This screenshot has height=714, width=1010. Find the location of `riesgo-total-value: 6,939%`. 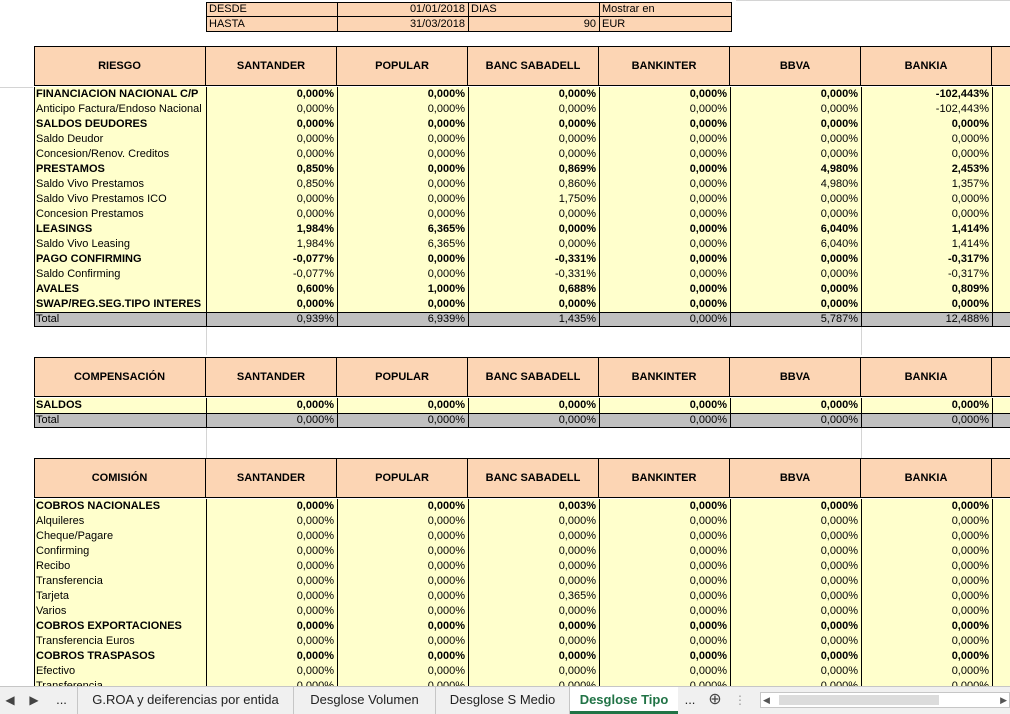

riesgo-total-value: 6,939% is located at coordinates (402, 319).